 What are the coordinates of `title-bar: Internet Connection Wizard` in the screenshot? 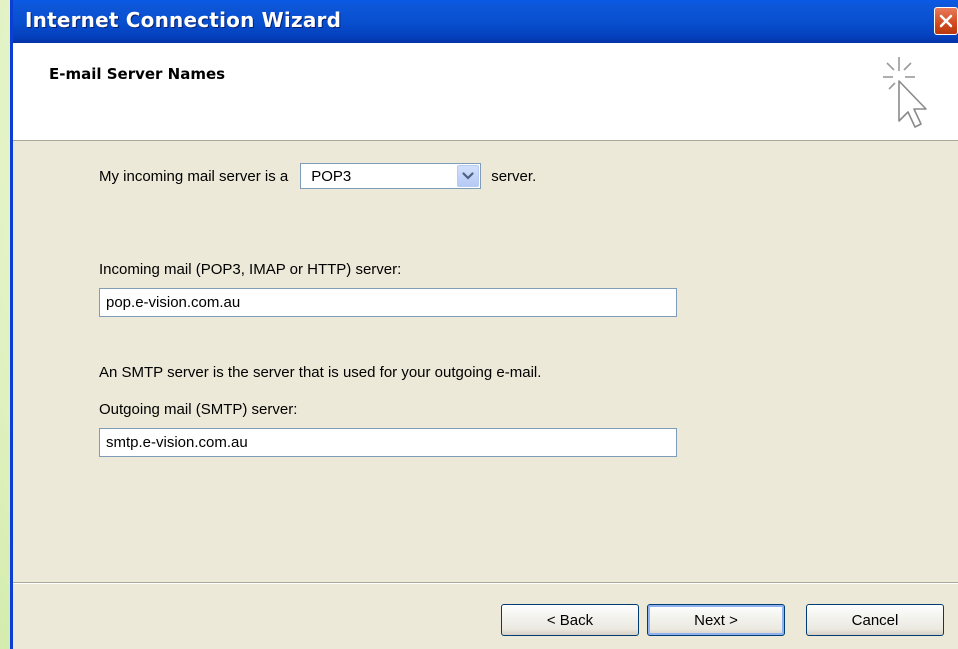 It's located at (485, 21).